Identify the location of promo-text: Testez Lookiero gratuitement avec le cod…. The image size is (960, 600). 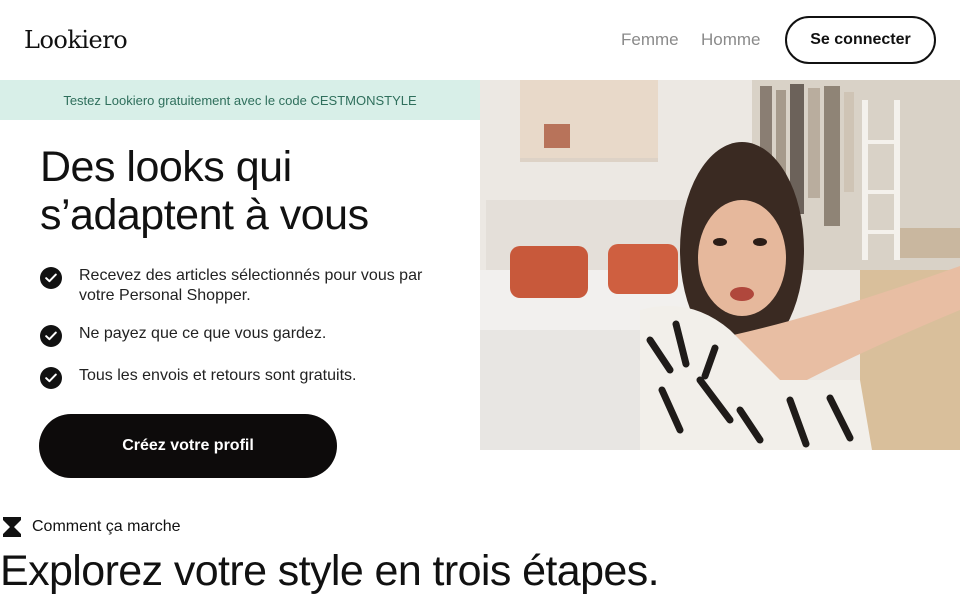
(240, 100).